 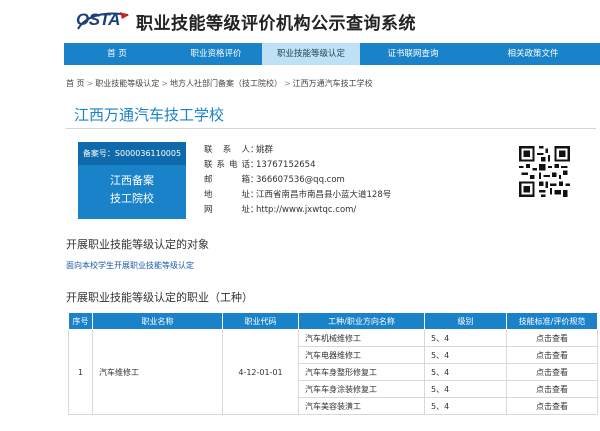 I want to click on contact-value: 13767152654, so click(x=286, y=165).